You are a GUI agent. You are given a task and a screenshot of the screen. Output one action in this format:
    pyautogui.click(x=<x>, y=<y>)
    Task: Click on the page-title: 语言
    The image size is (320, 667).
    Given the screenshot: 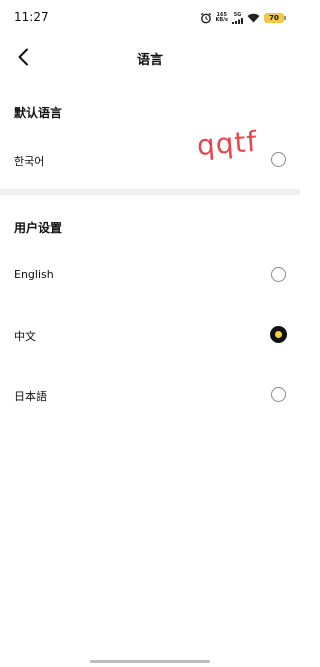 What is the action you would take?
    pyautogui.click(x=149, y=60)
    